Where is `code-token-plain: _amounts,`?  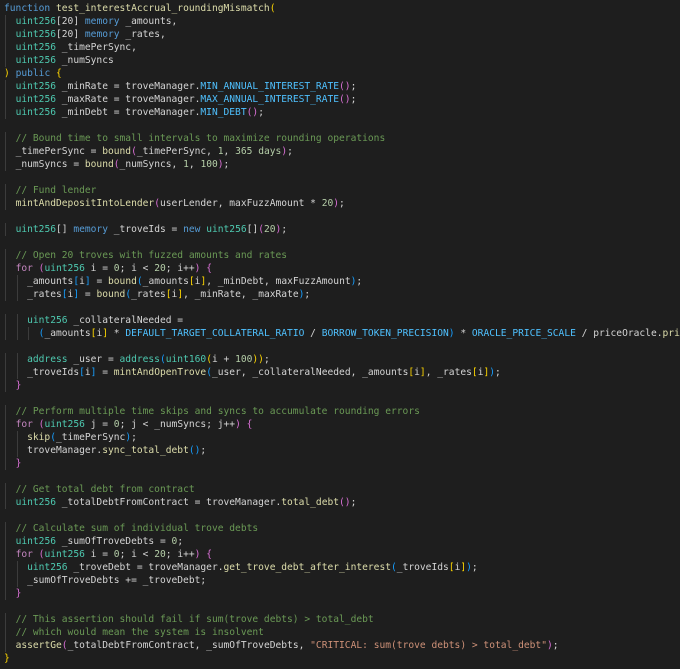
code-token-plain: _amounts, is located at coordinates (148, 21).